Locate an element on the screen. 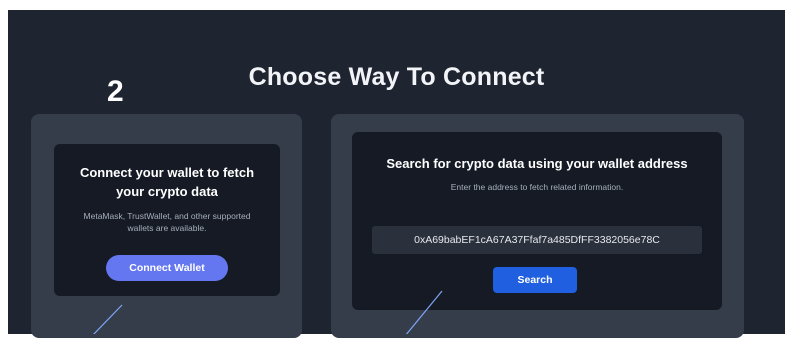 The image size is (787, 338). pointer-line-right is located at coordinates (424, 312).